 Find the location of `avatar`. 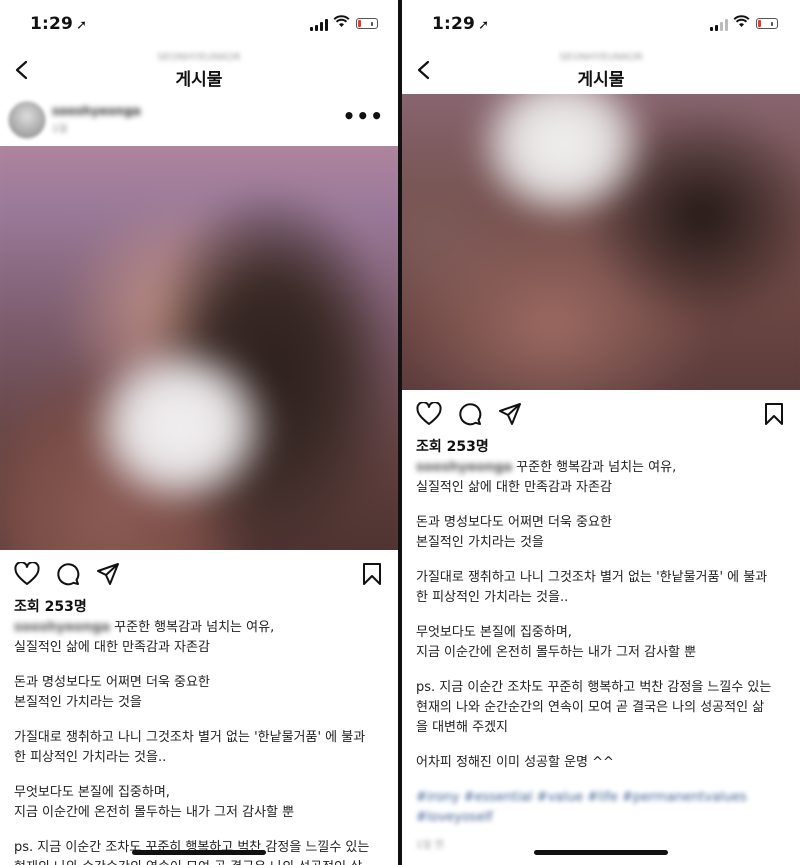

avatar is located at coordinates (27, 120).